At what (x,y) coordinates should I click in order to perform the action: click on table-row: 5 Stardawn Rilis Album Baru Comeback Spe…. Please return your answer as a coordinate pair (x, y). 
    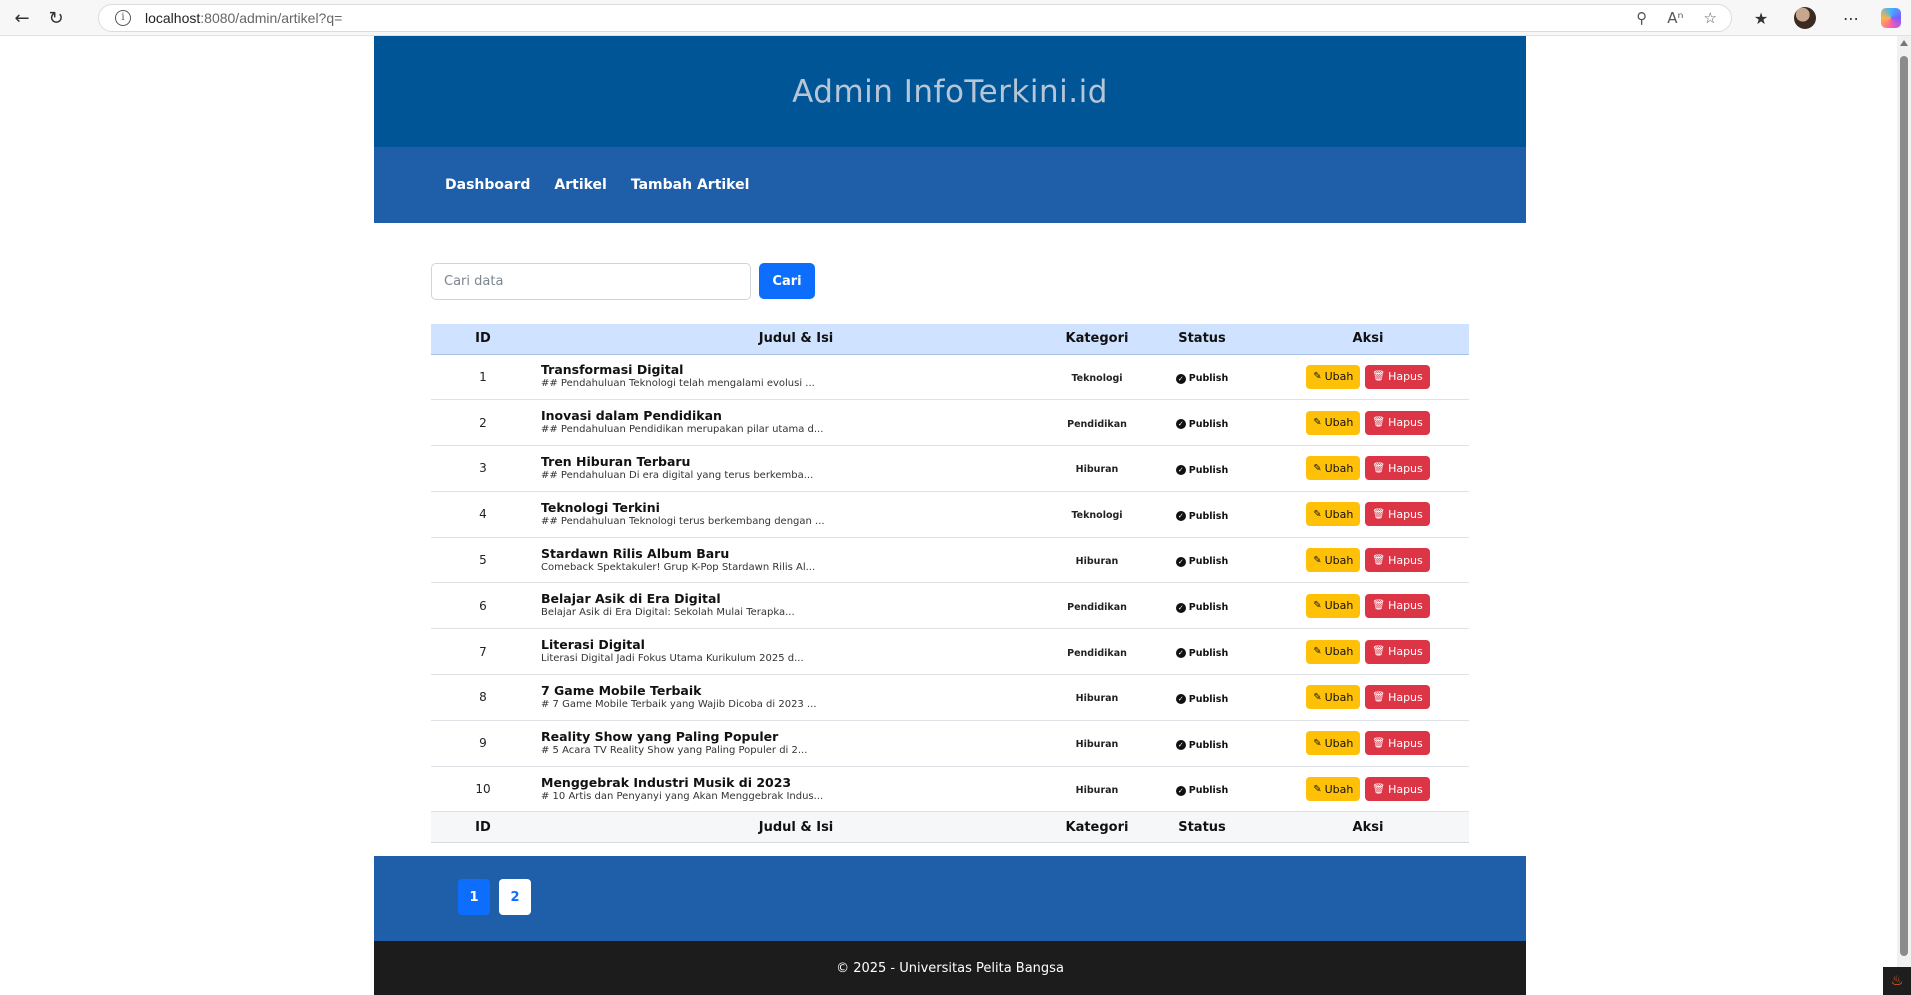
    Looking at the image, I should click on (950, 560).